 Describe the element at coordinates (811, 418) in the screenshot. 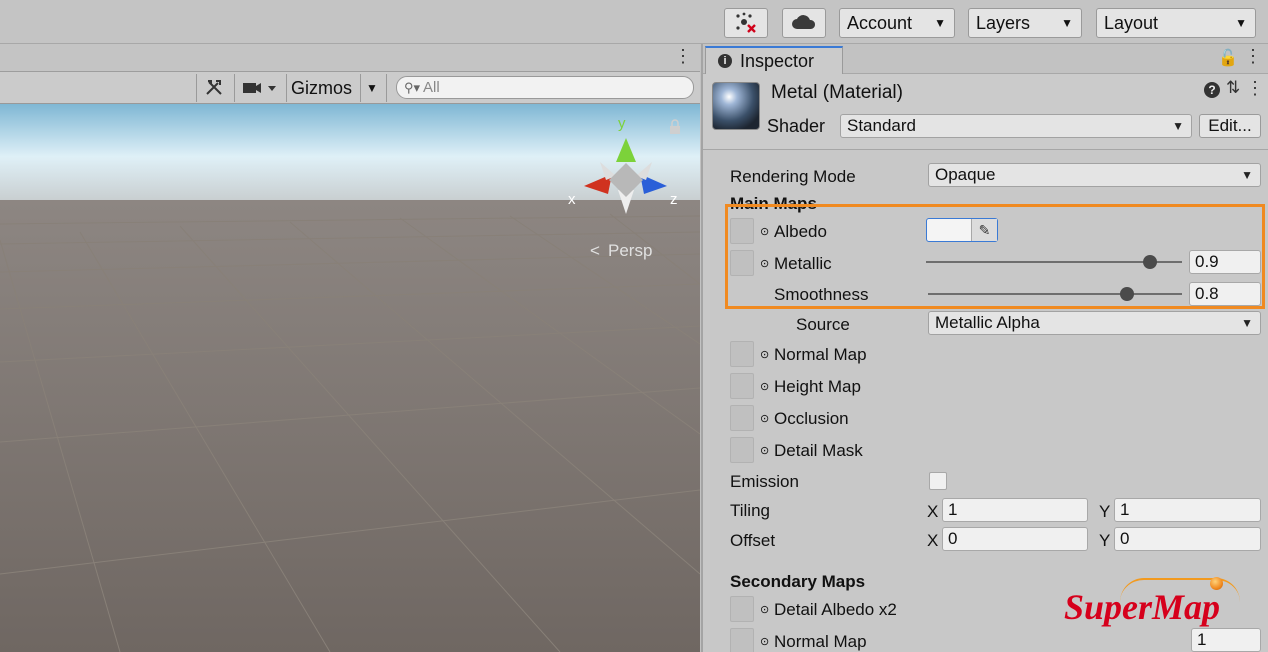

I see `occlusion-label: Occlusion` at that location.